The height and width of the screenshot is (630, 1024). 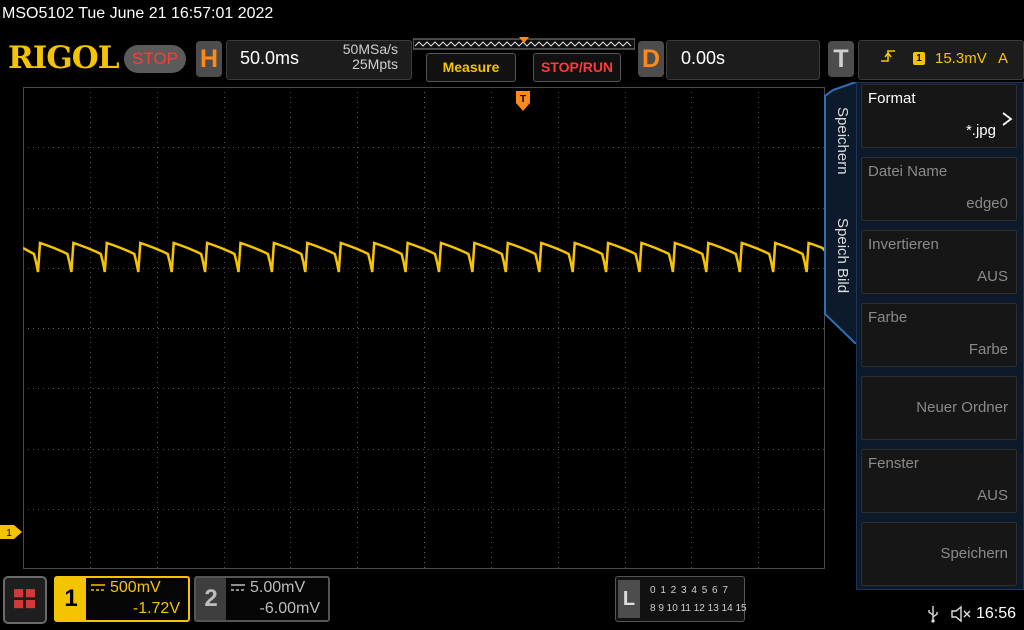 I want to click on file-name-value: edge0, so click(x=987, y=203).